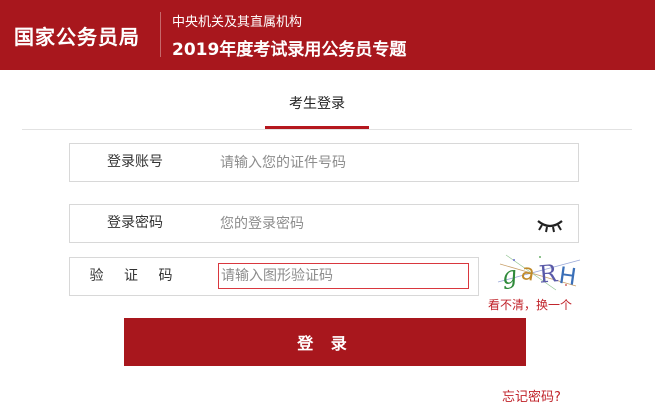  What do you see at coordinates (237, 22) in the screenshot?
I see `header-subtitle-small: 中央机关及其直属机构` at bounding box center [237, 22].